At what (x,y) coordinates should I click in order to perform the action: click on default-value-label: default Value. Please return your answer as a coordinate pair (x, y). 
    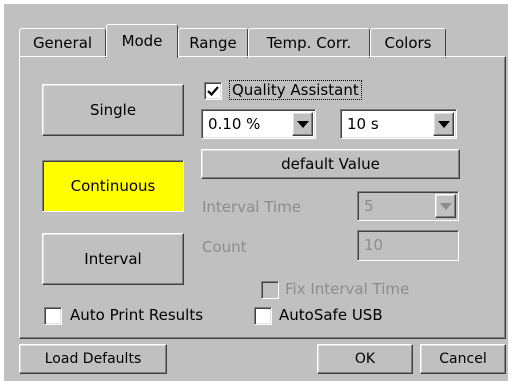
    Looking at the image, I should click on (330, 164).